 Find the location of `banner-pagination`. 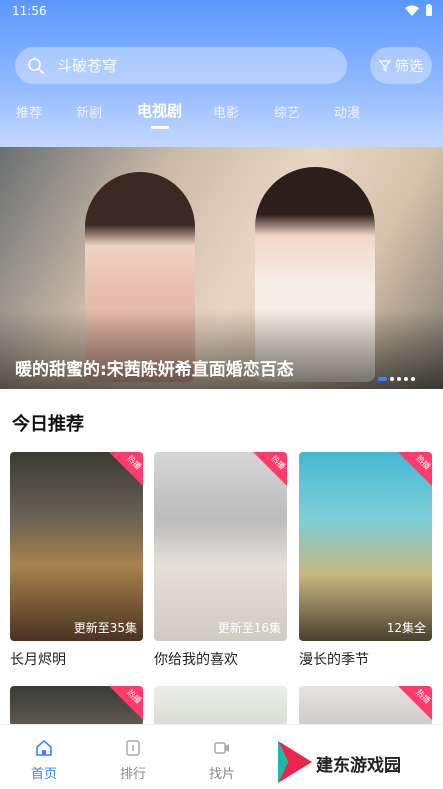

banner-pagination is located at coordinates (396, 379).